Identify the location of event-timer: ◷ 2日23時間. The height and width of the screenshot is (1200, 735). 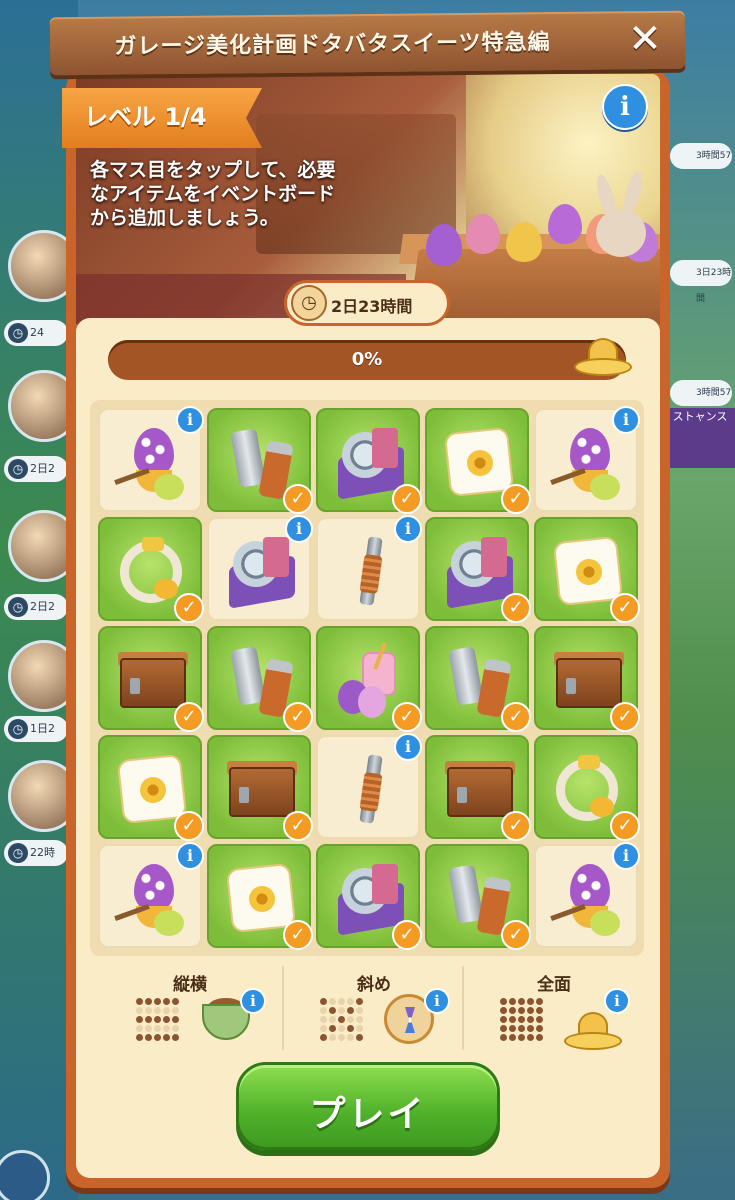
(367, 303).